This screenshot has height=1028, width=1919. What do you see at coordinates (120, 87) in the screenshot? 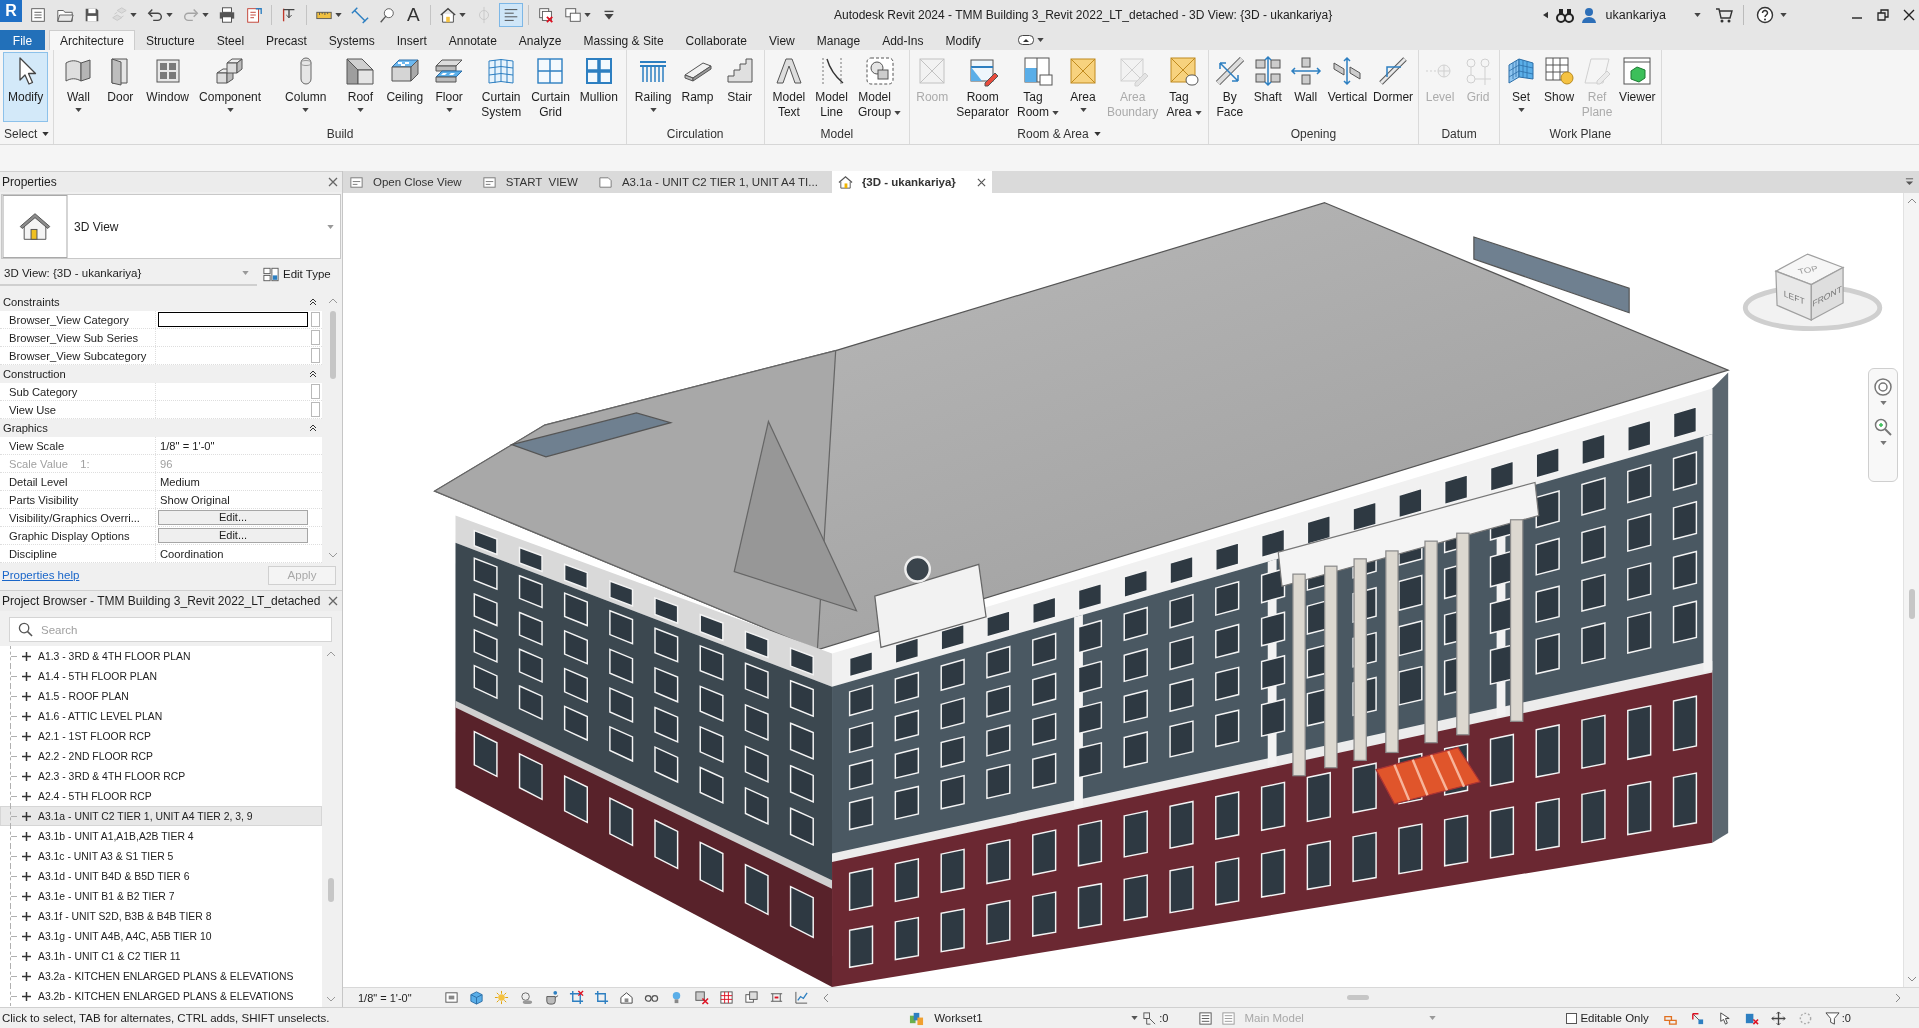
I see `ribbon-button: Door` at bounding box center [120, 87].